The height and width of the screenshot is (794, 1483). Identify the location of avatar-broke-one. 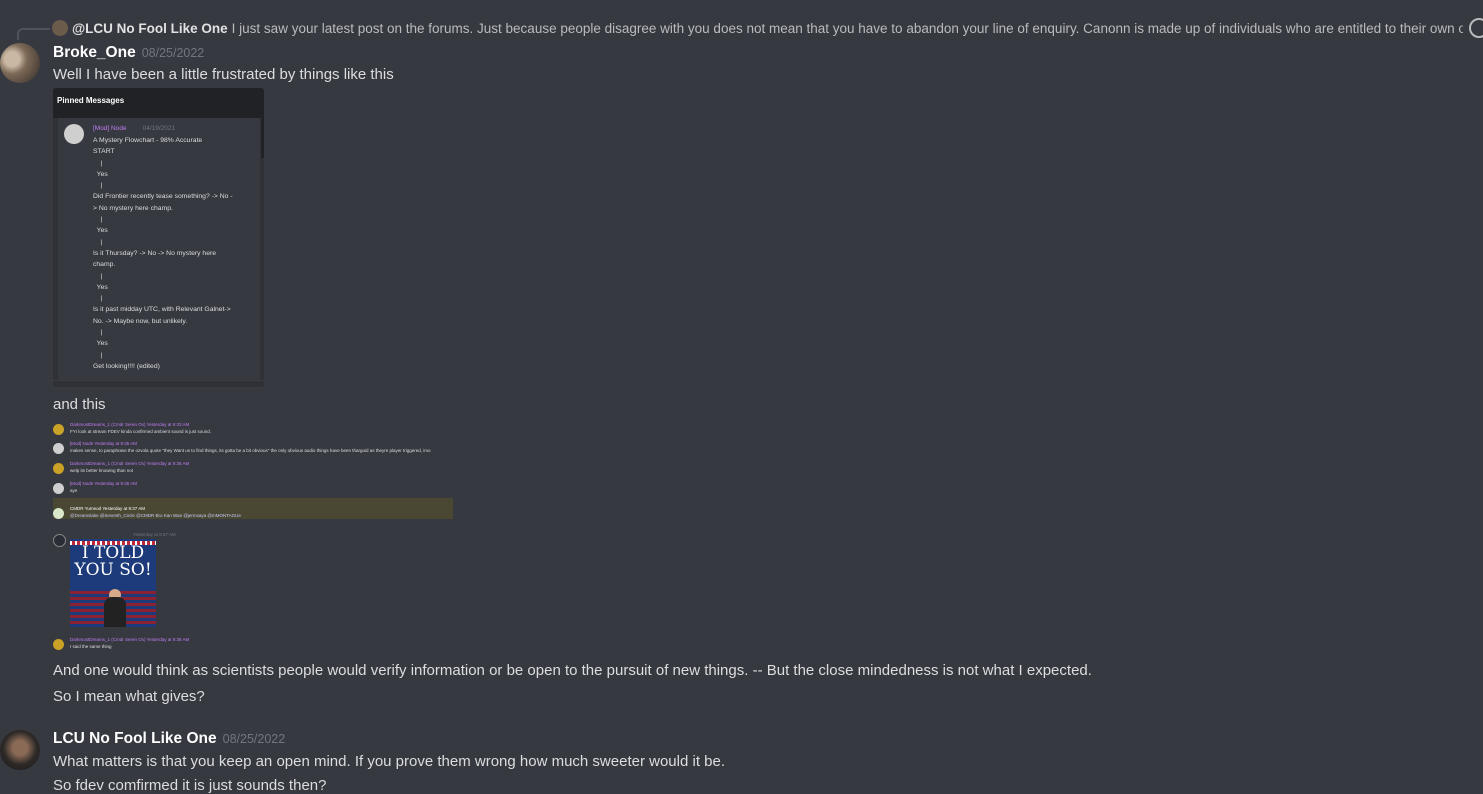
(20, 63).